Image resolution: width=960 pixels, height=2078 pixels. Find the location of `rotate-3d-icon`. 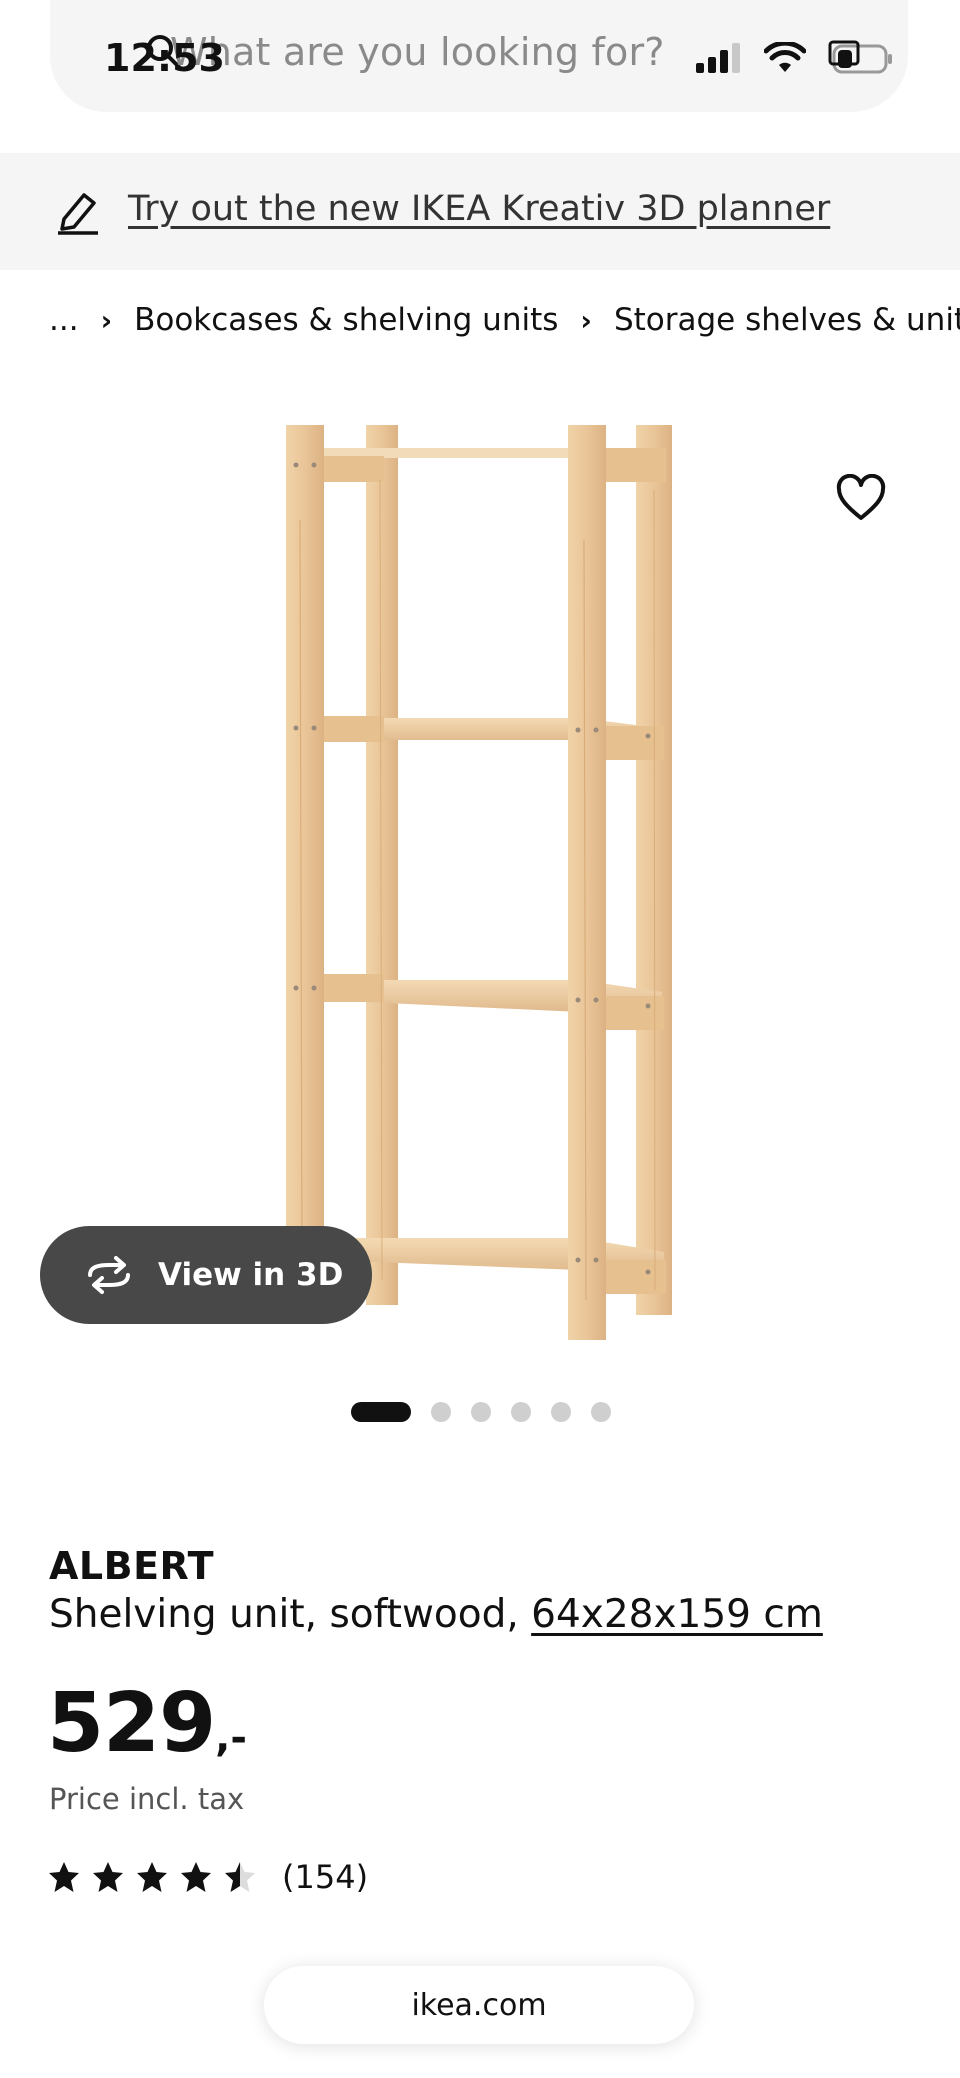

rotate-3d-icon is located at coordinates (109, 1275).